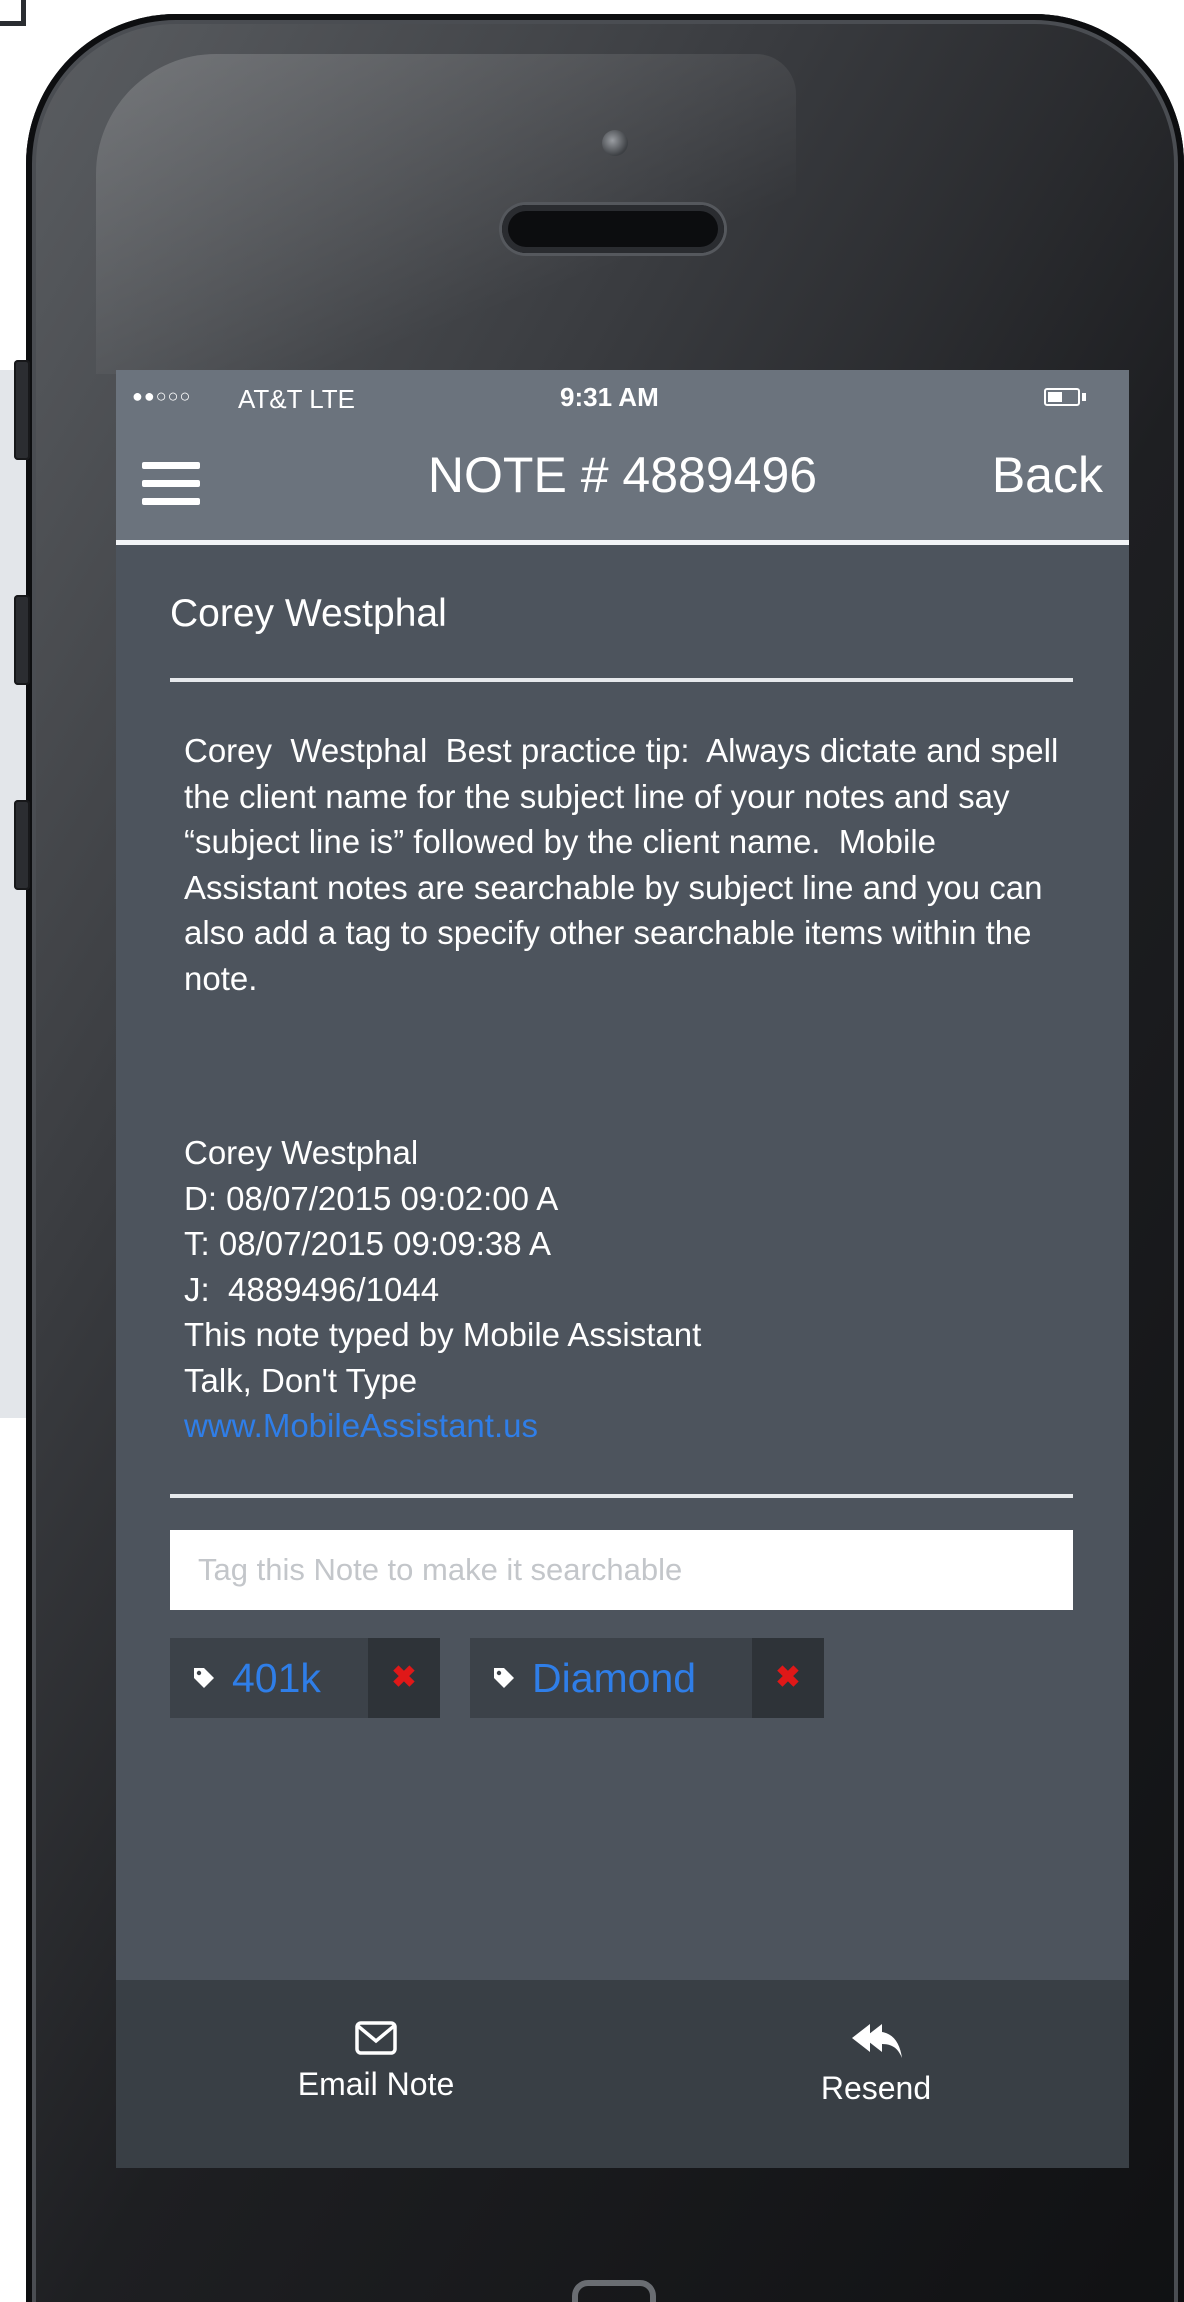  Describe the element at coordinates (877, 2041) in the screenshot. I see `reply-all-icon` at that location.